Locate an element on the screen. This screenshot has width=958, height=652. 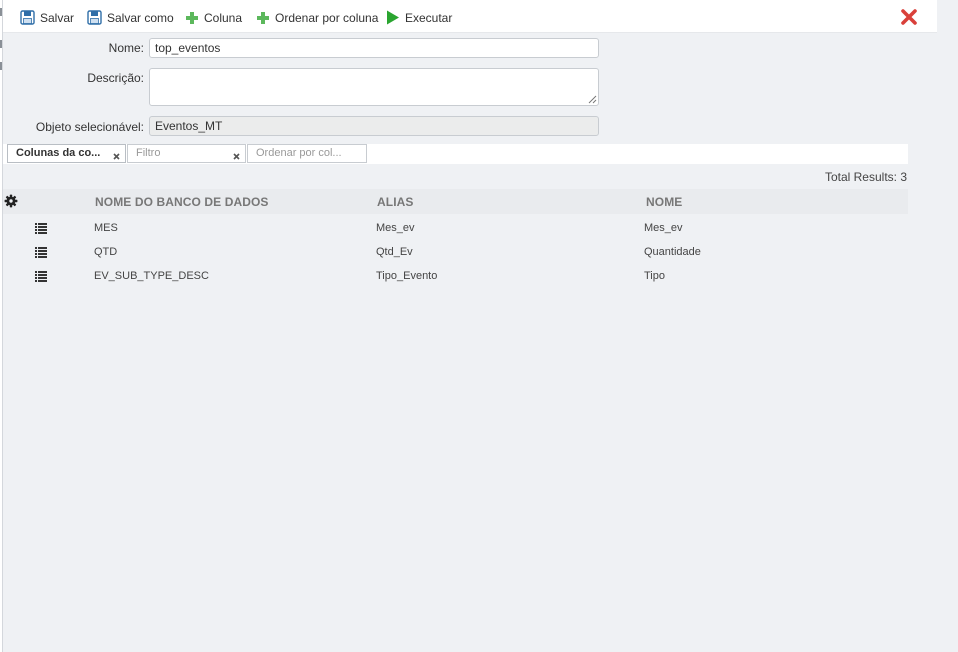
tab-filter: Filtro is located at coordinates (186, 153).